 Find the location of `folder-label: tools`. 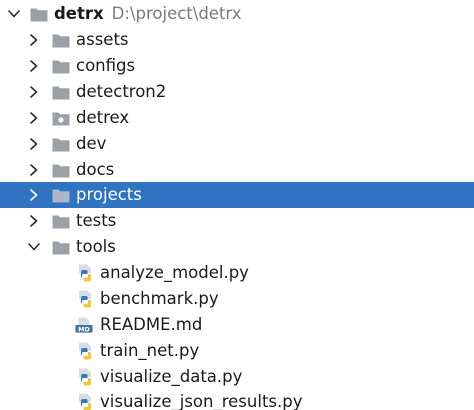

folder-label: tools is located at coordinates (96, 246).